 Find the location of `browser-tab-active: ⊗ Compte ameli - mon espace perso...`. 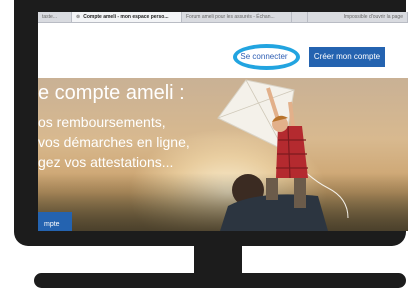

browser-tab-active: ⊗ Compte ameli - mon espace perso... is located at coordinates (127, 17).